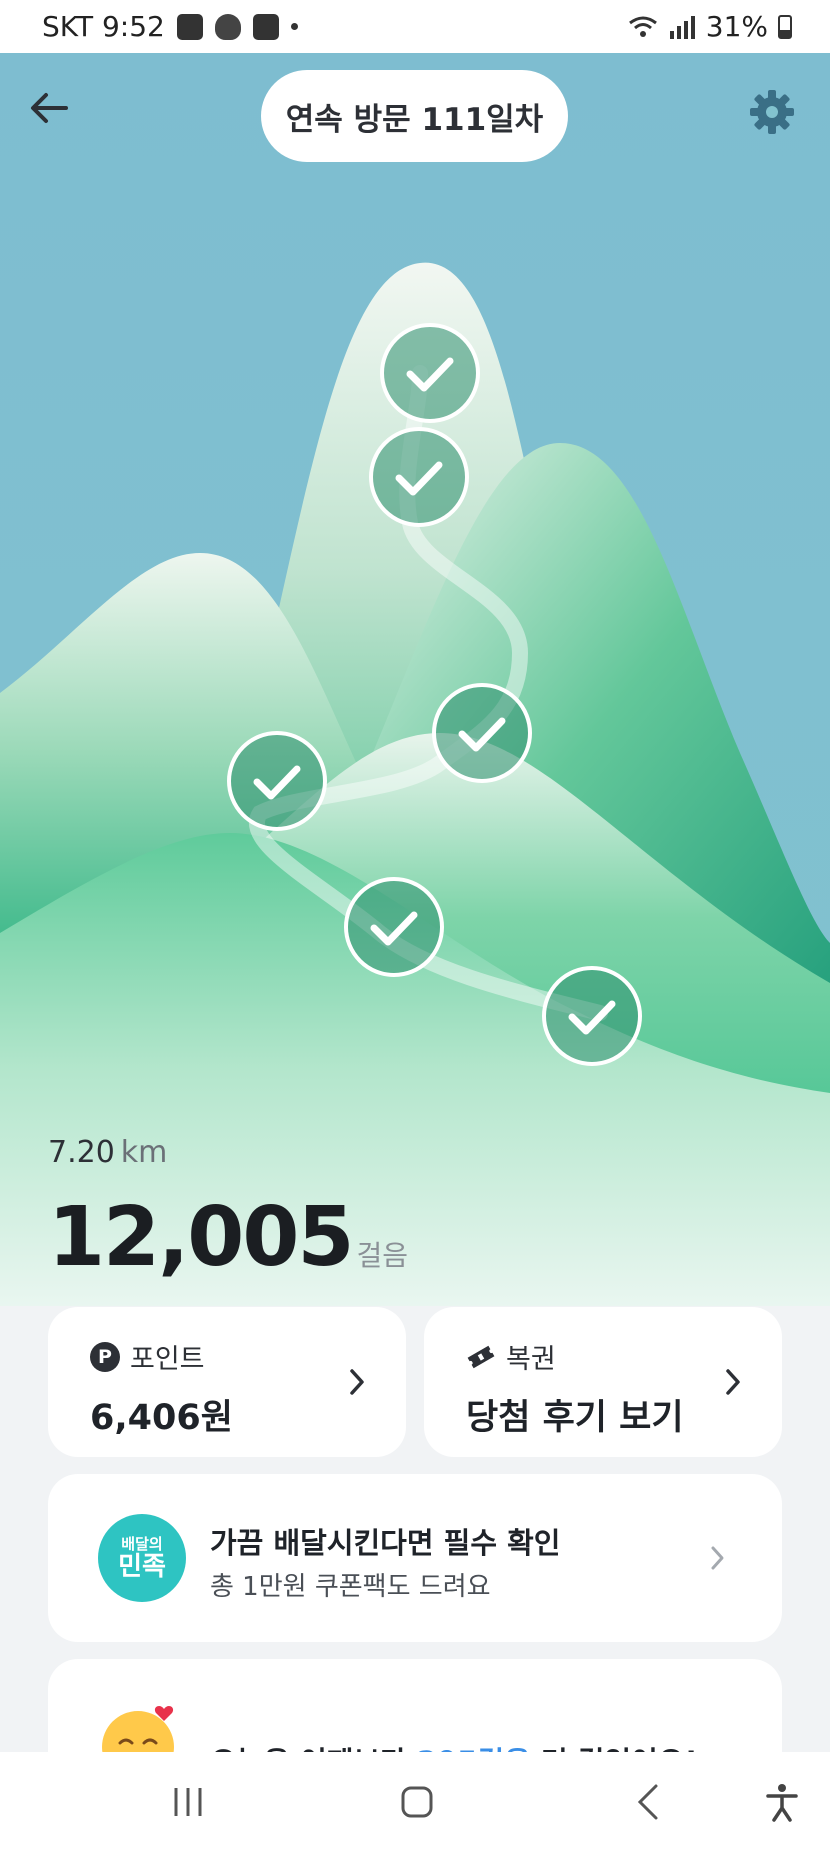 This screenshot has height=1851, width=830. Describe the element at coordinates (385, 1543) in the screenshot. I see `promo-title: 가끔 배달시킨다면 필수 확인` at that location.